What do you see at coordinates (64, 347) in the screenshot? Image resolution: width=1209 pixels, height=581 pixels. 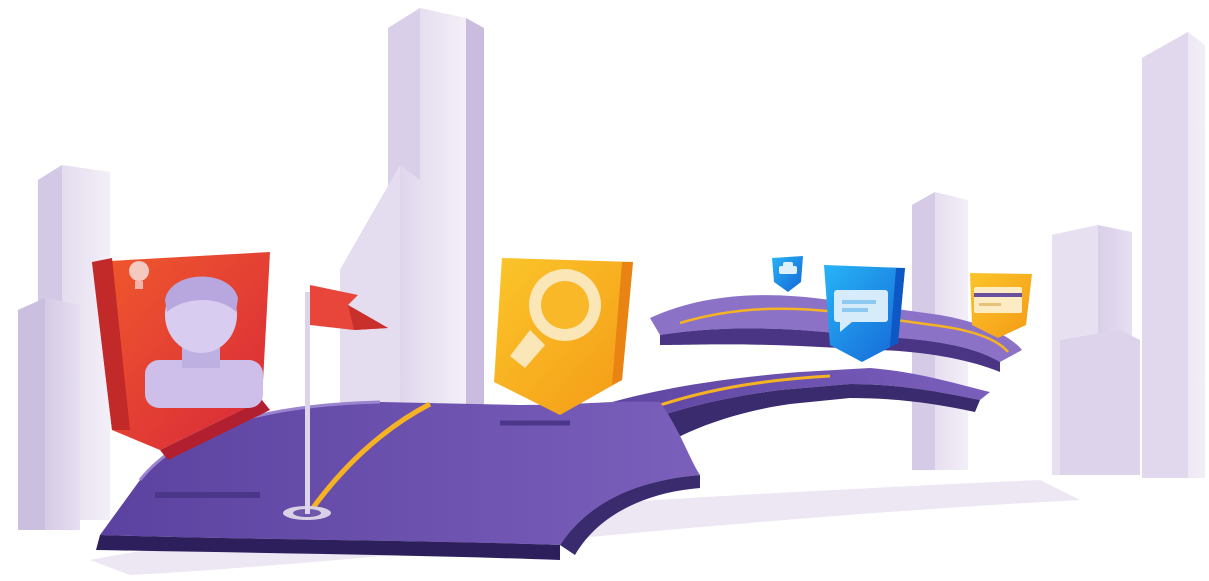 I see `buildings-left` at bounding box center [64, 347].